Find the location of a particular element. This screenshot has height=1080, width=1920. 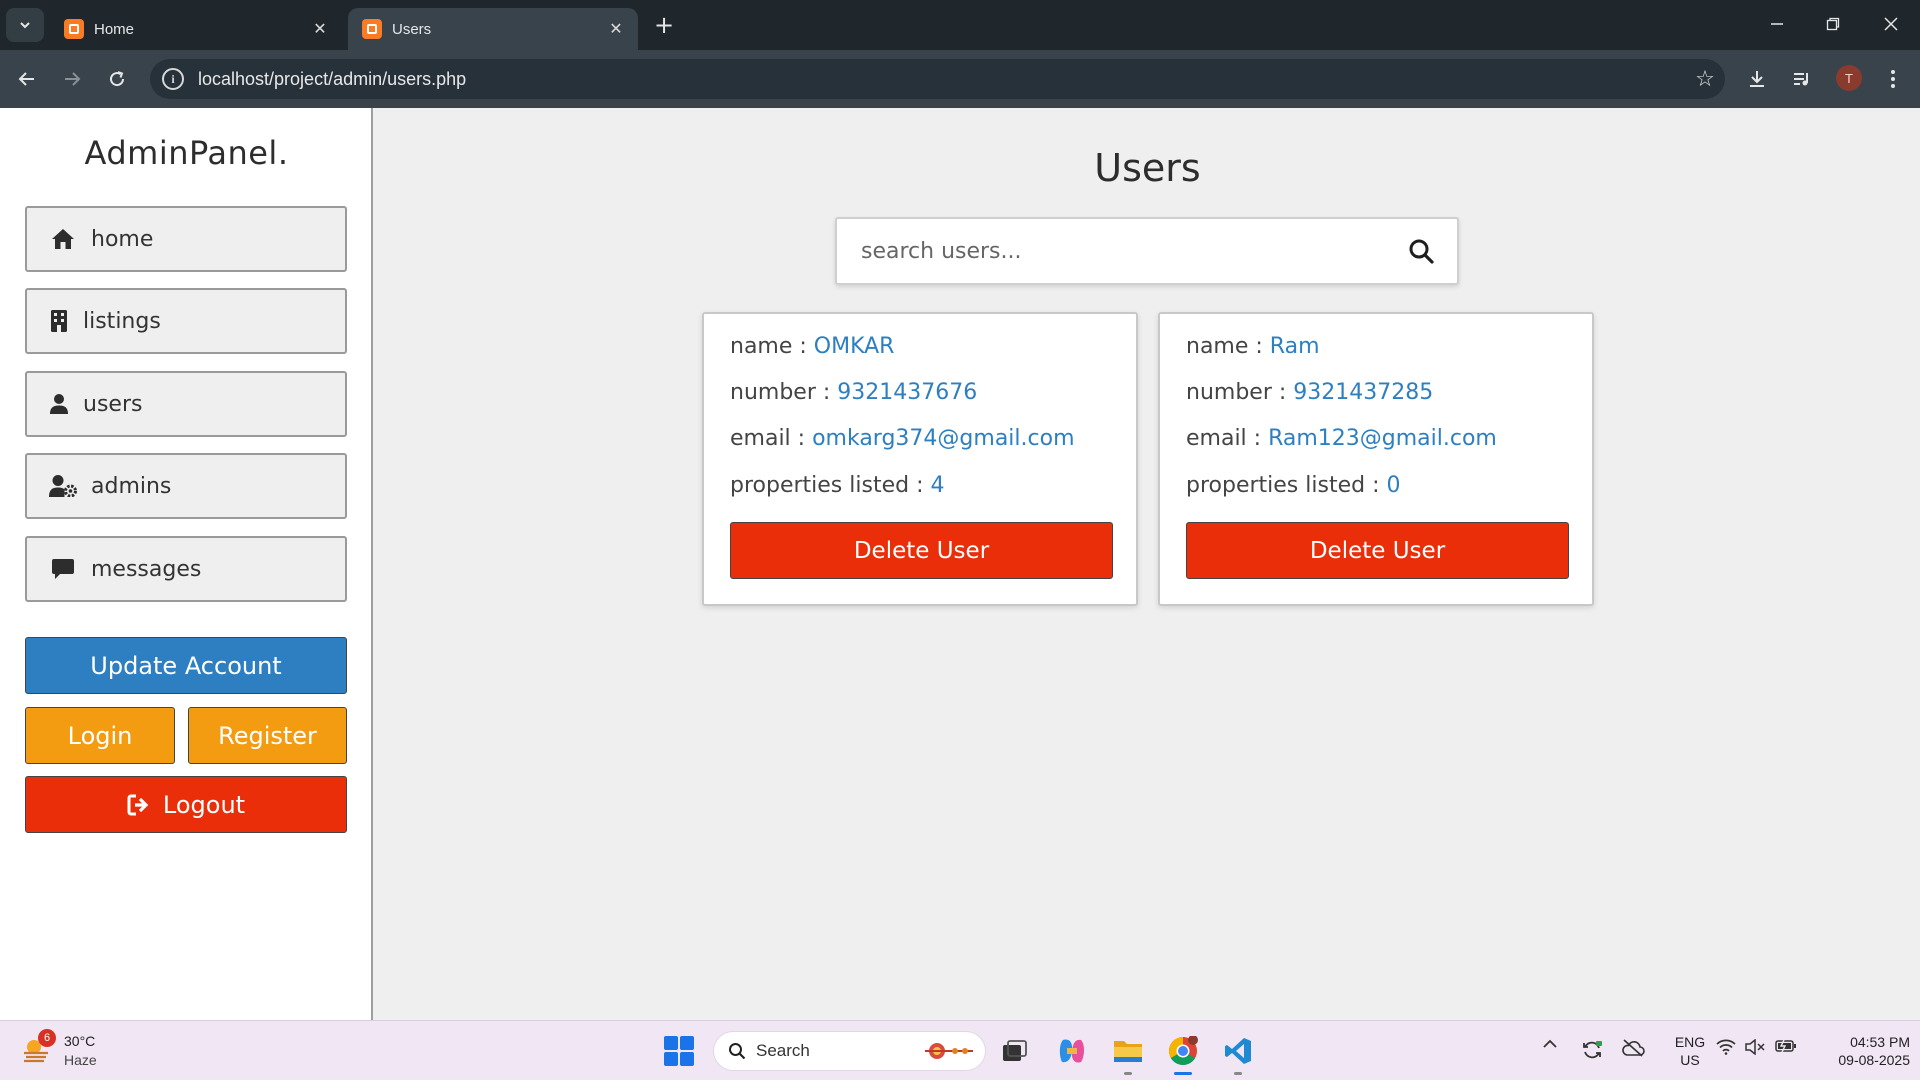

forward-button is located at coordinates (72, 79).